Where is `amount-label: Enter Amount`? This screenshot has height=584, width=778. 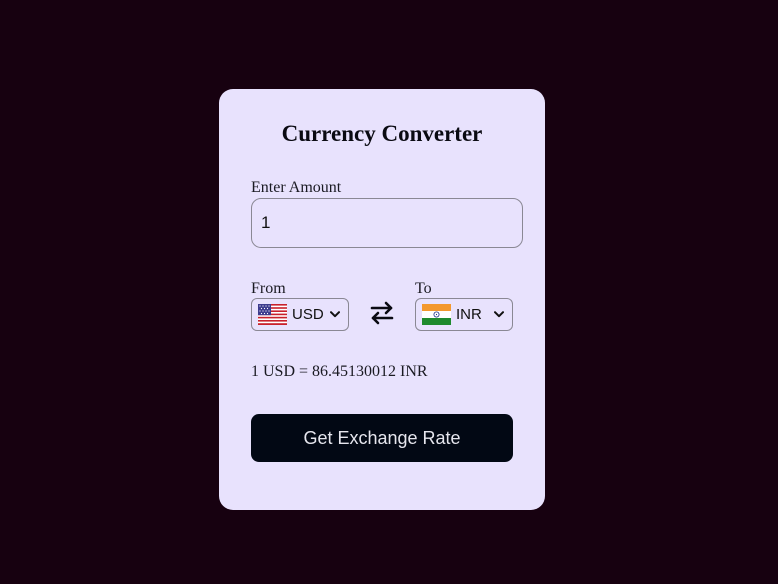 amount-label: Enter Amount is located at coordinates (296, 187).